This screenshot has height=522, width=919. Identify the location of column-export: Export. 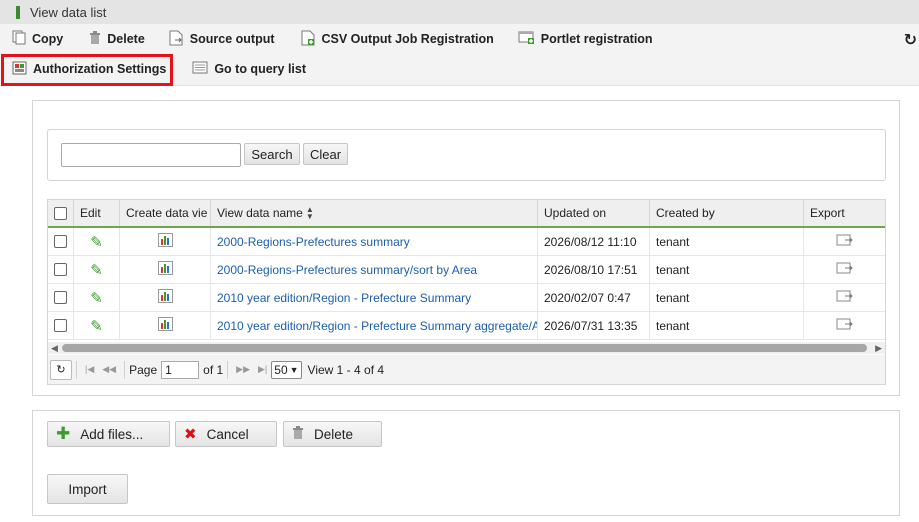
(844, 213).